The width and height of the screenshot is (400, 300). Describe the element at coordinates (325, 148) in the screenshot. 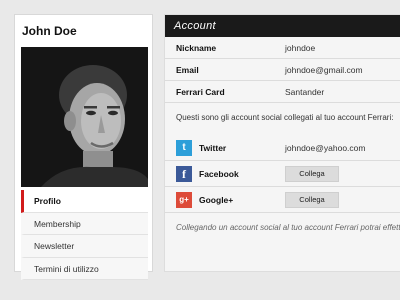

I see `social-linked-account: johndoe@yahoo.com` at that location.